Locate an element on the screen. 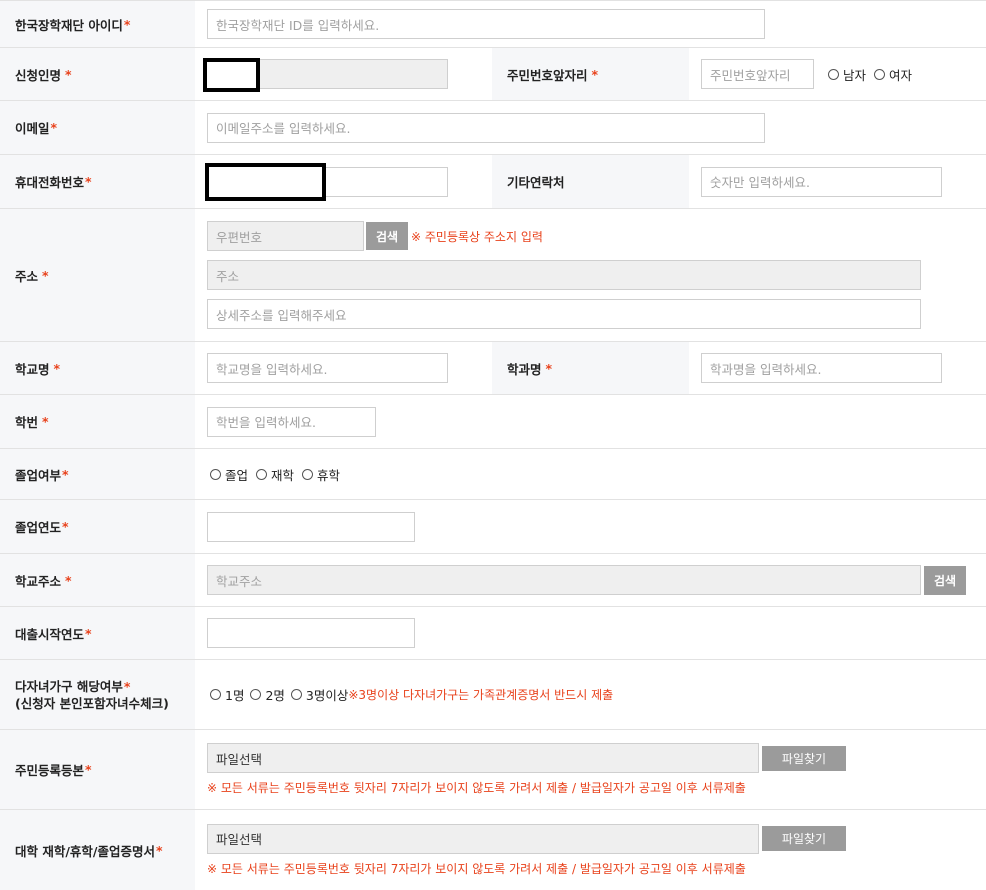  row-school: 학교명 * 학교명을 입력하세요. 학과명 * 학과명을 입력하세요. is located at coordinates (493, 368).